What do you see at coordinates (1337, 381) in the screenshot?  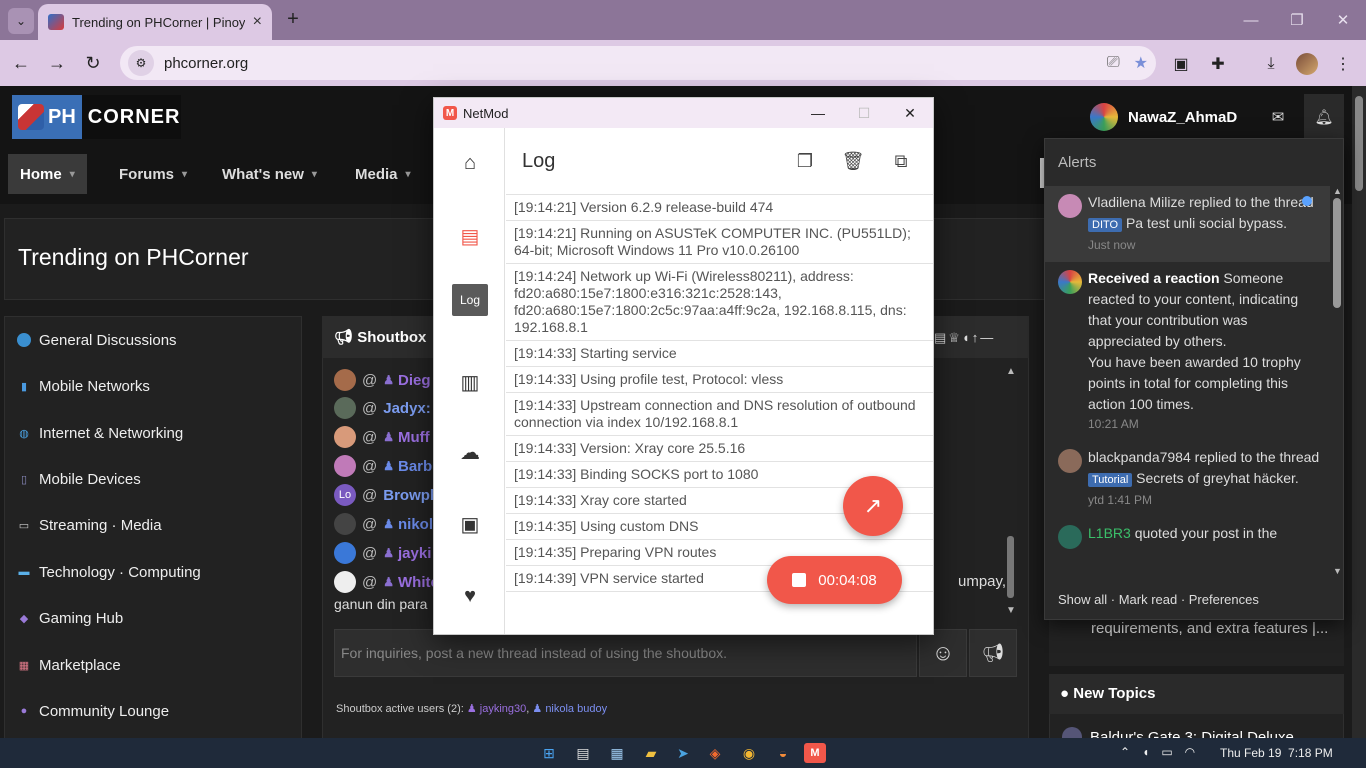 I see `alerts-scrollbar: ▲ ▼` at bounding box center [1337, 381].